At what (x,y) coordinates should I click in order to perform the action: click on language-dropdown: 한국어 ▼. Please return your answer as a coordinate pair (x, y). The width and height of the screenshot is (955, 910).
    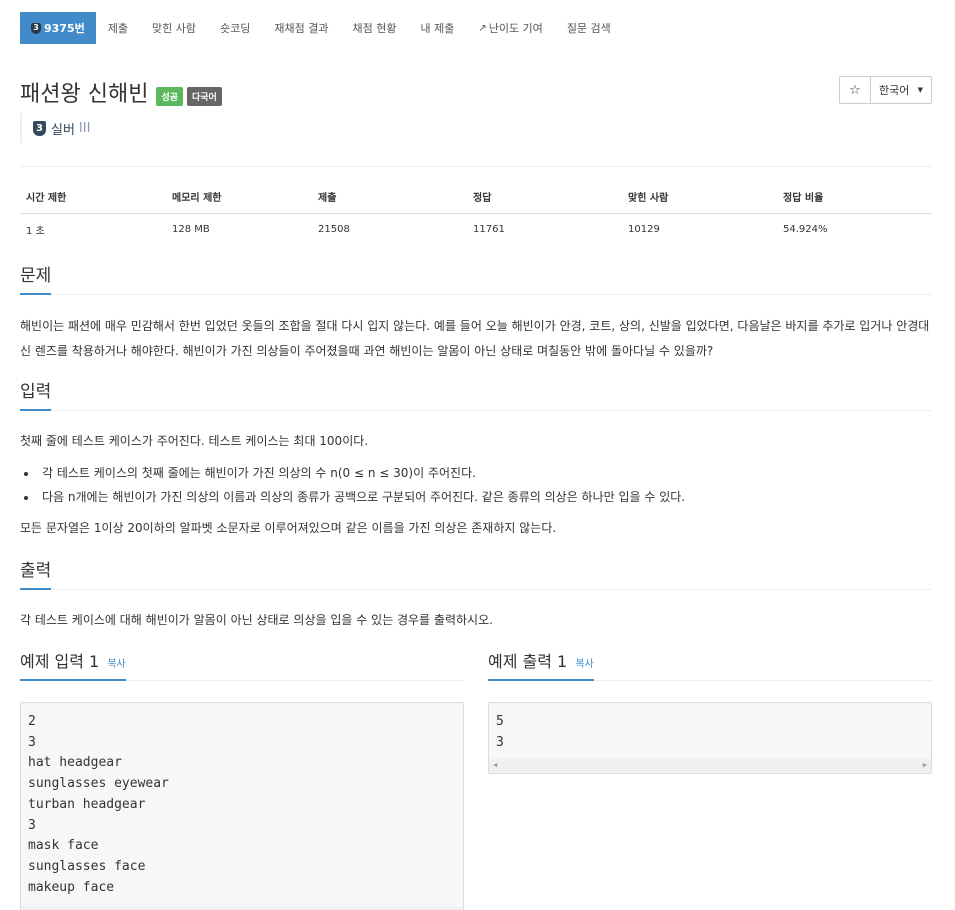
    Looking at the image, I should click on (901, 90).